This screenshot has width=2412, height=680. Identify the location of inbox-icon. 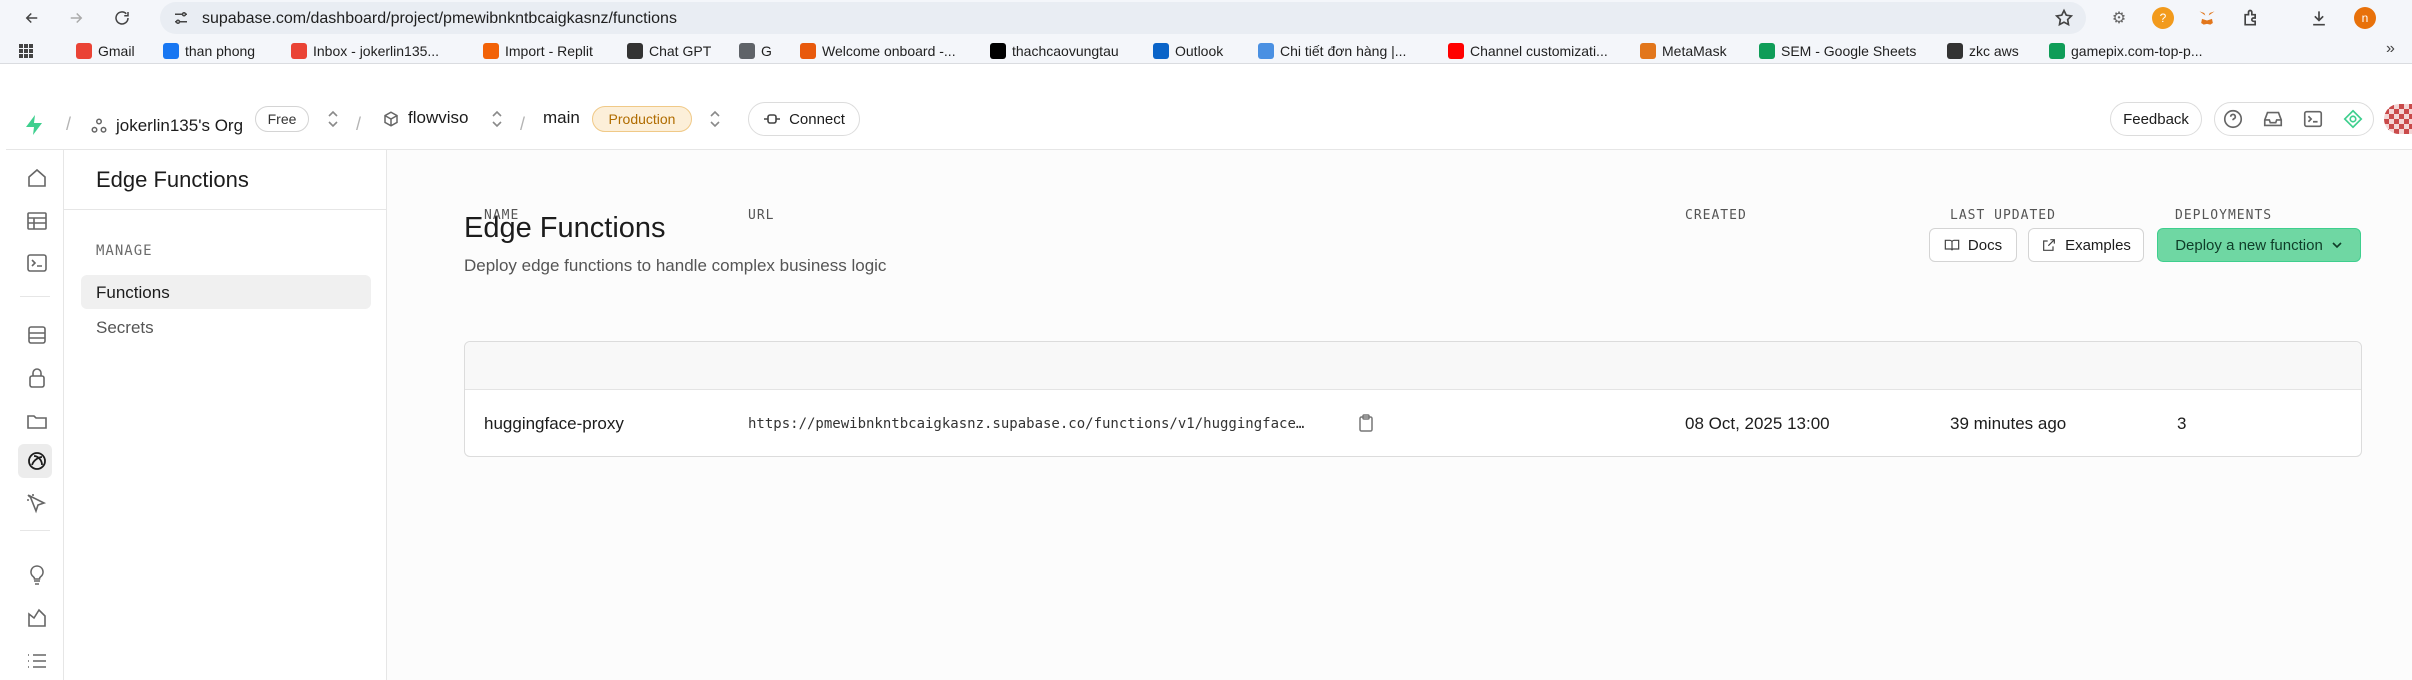
(2273, 119).